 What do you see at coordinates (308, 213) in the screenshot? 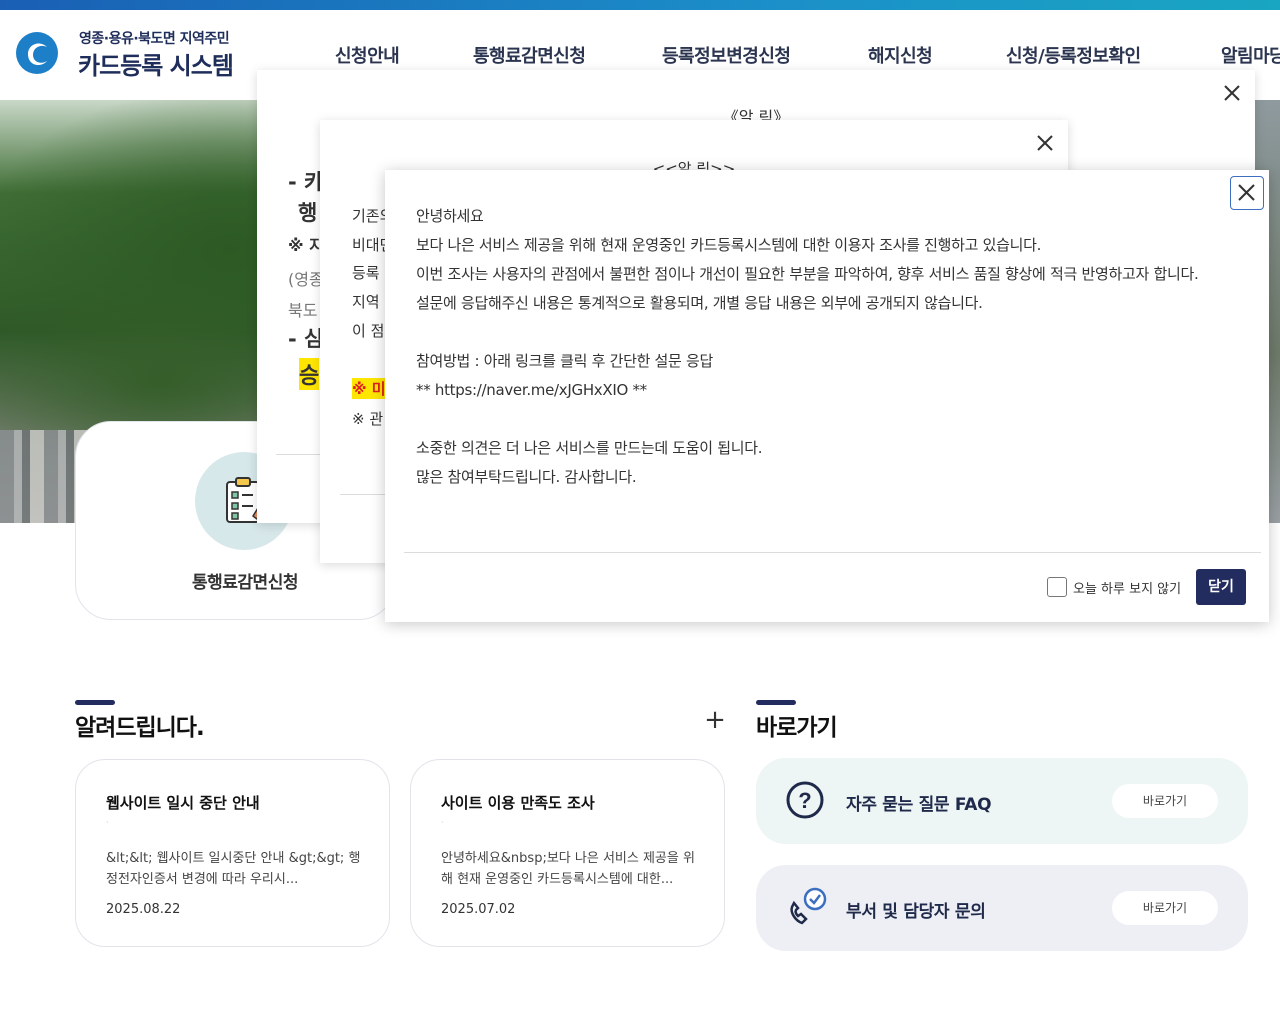
I see `popup-text-fragment: 행` at bounding box center [308, 213].